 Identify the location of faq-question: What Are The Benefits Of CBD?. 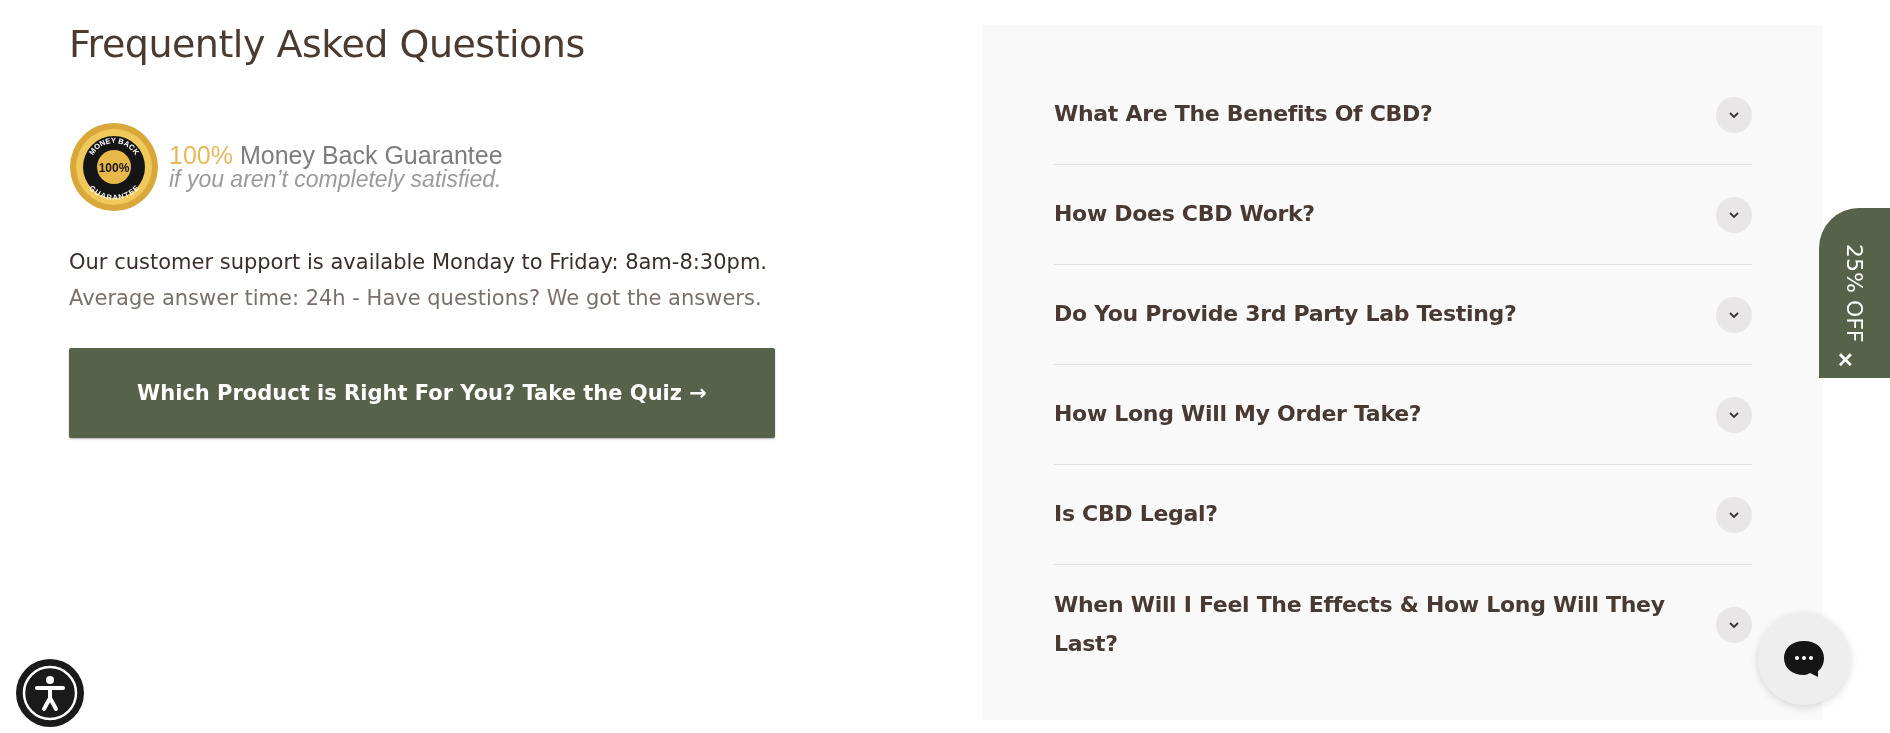
(1243, 114).